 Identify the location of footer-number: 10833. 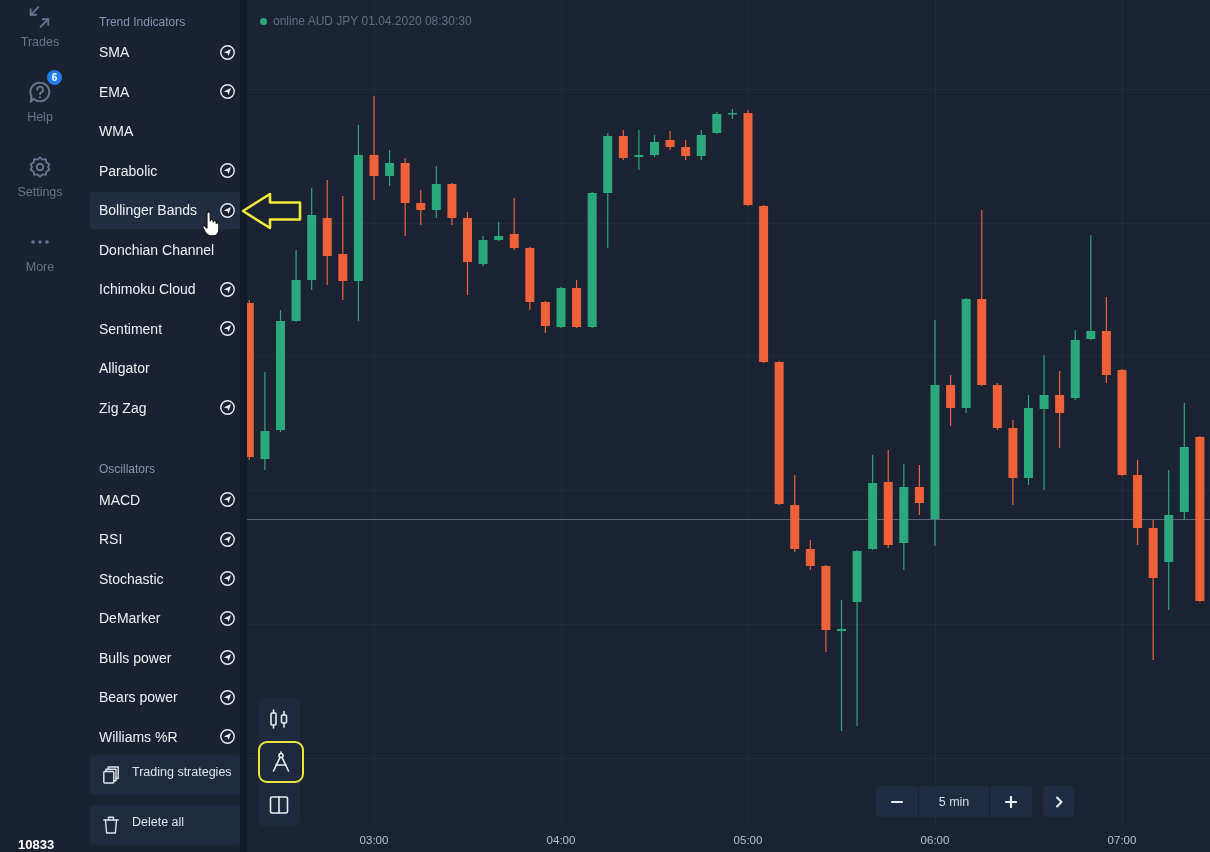
(36, 844).